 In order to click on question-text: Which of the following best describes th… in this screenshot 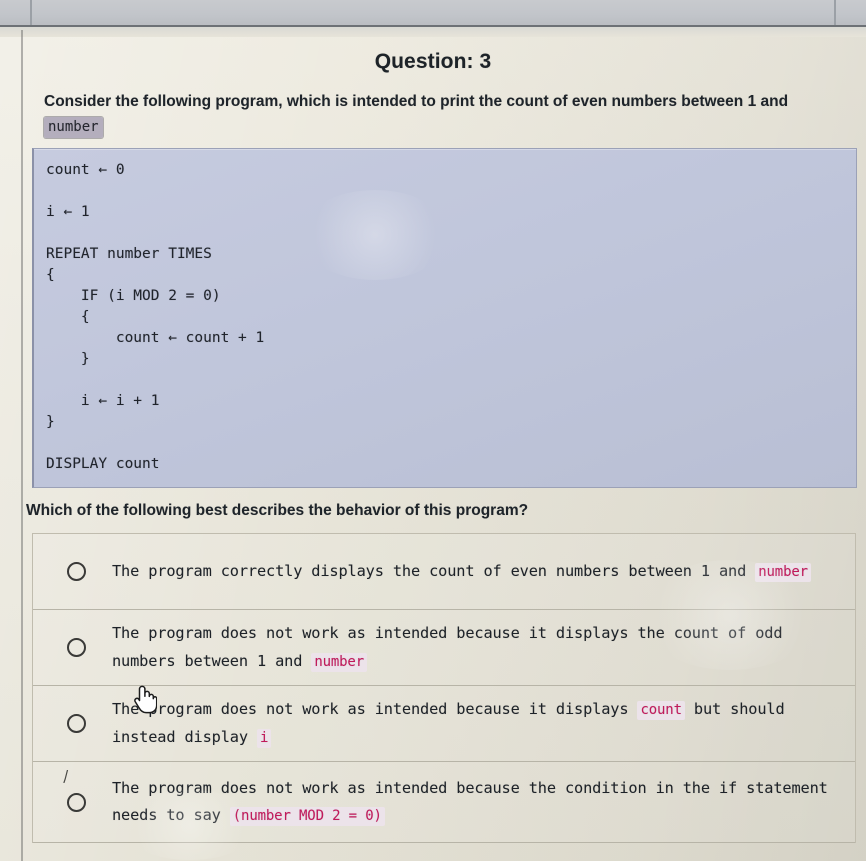, I will do `click(277, 511)`.